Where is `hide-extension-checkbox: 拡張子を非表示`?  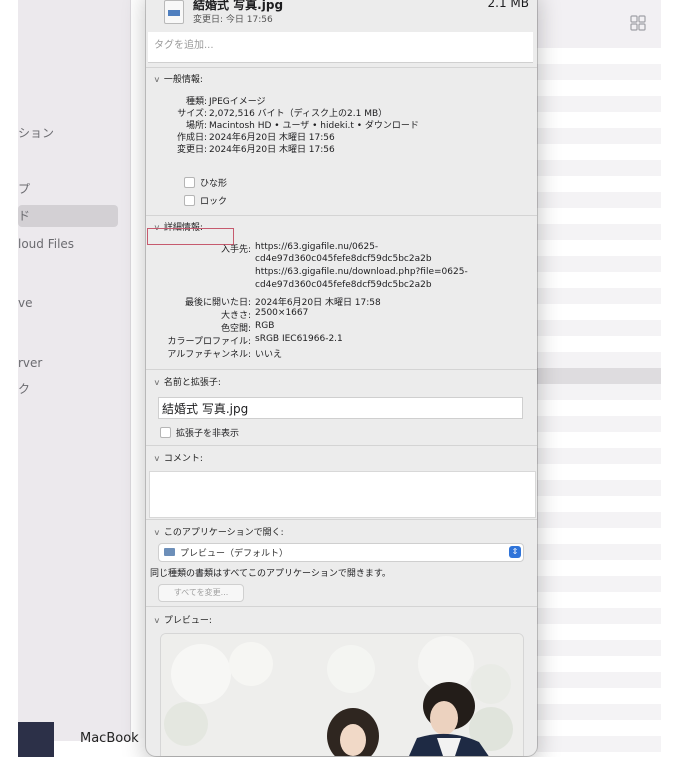
hide-extension-checkbox: 拡張子を非表示 is located at coordinates (199, 432).